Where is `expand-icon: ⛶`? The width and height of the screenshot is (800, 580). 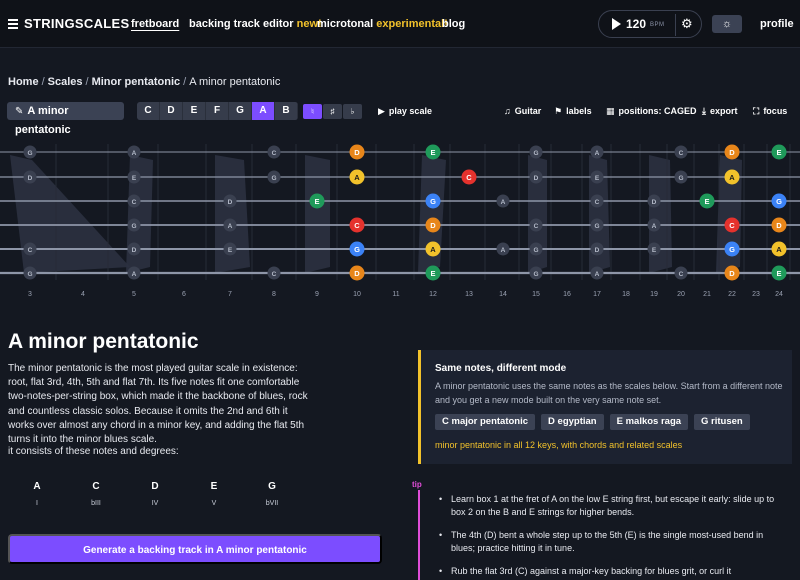
expand-icon: ⛶ is located at coordinates (756, 111).